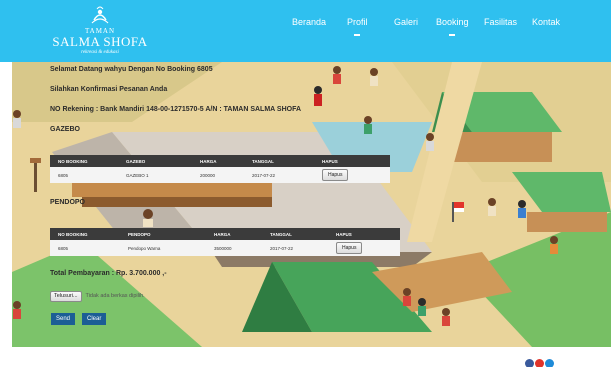 This screenshot has width=611, height=367. Describe the element at coordinates (155, 175) in the screenshot. I see `gazebo-name-cell: GAZEBO 1` at that location.